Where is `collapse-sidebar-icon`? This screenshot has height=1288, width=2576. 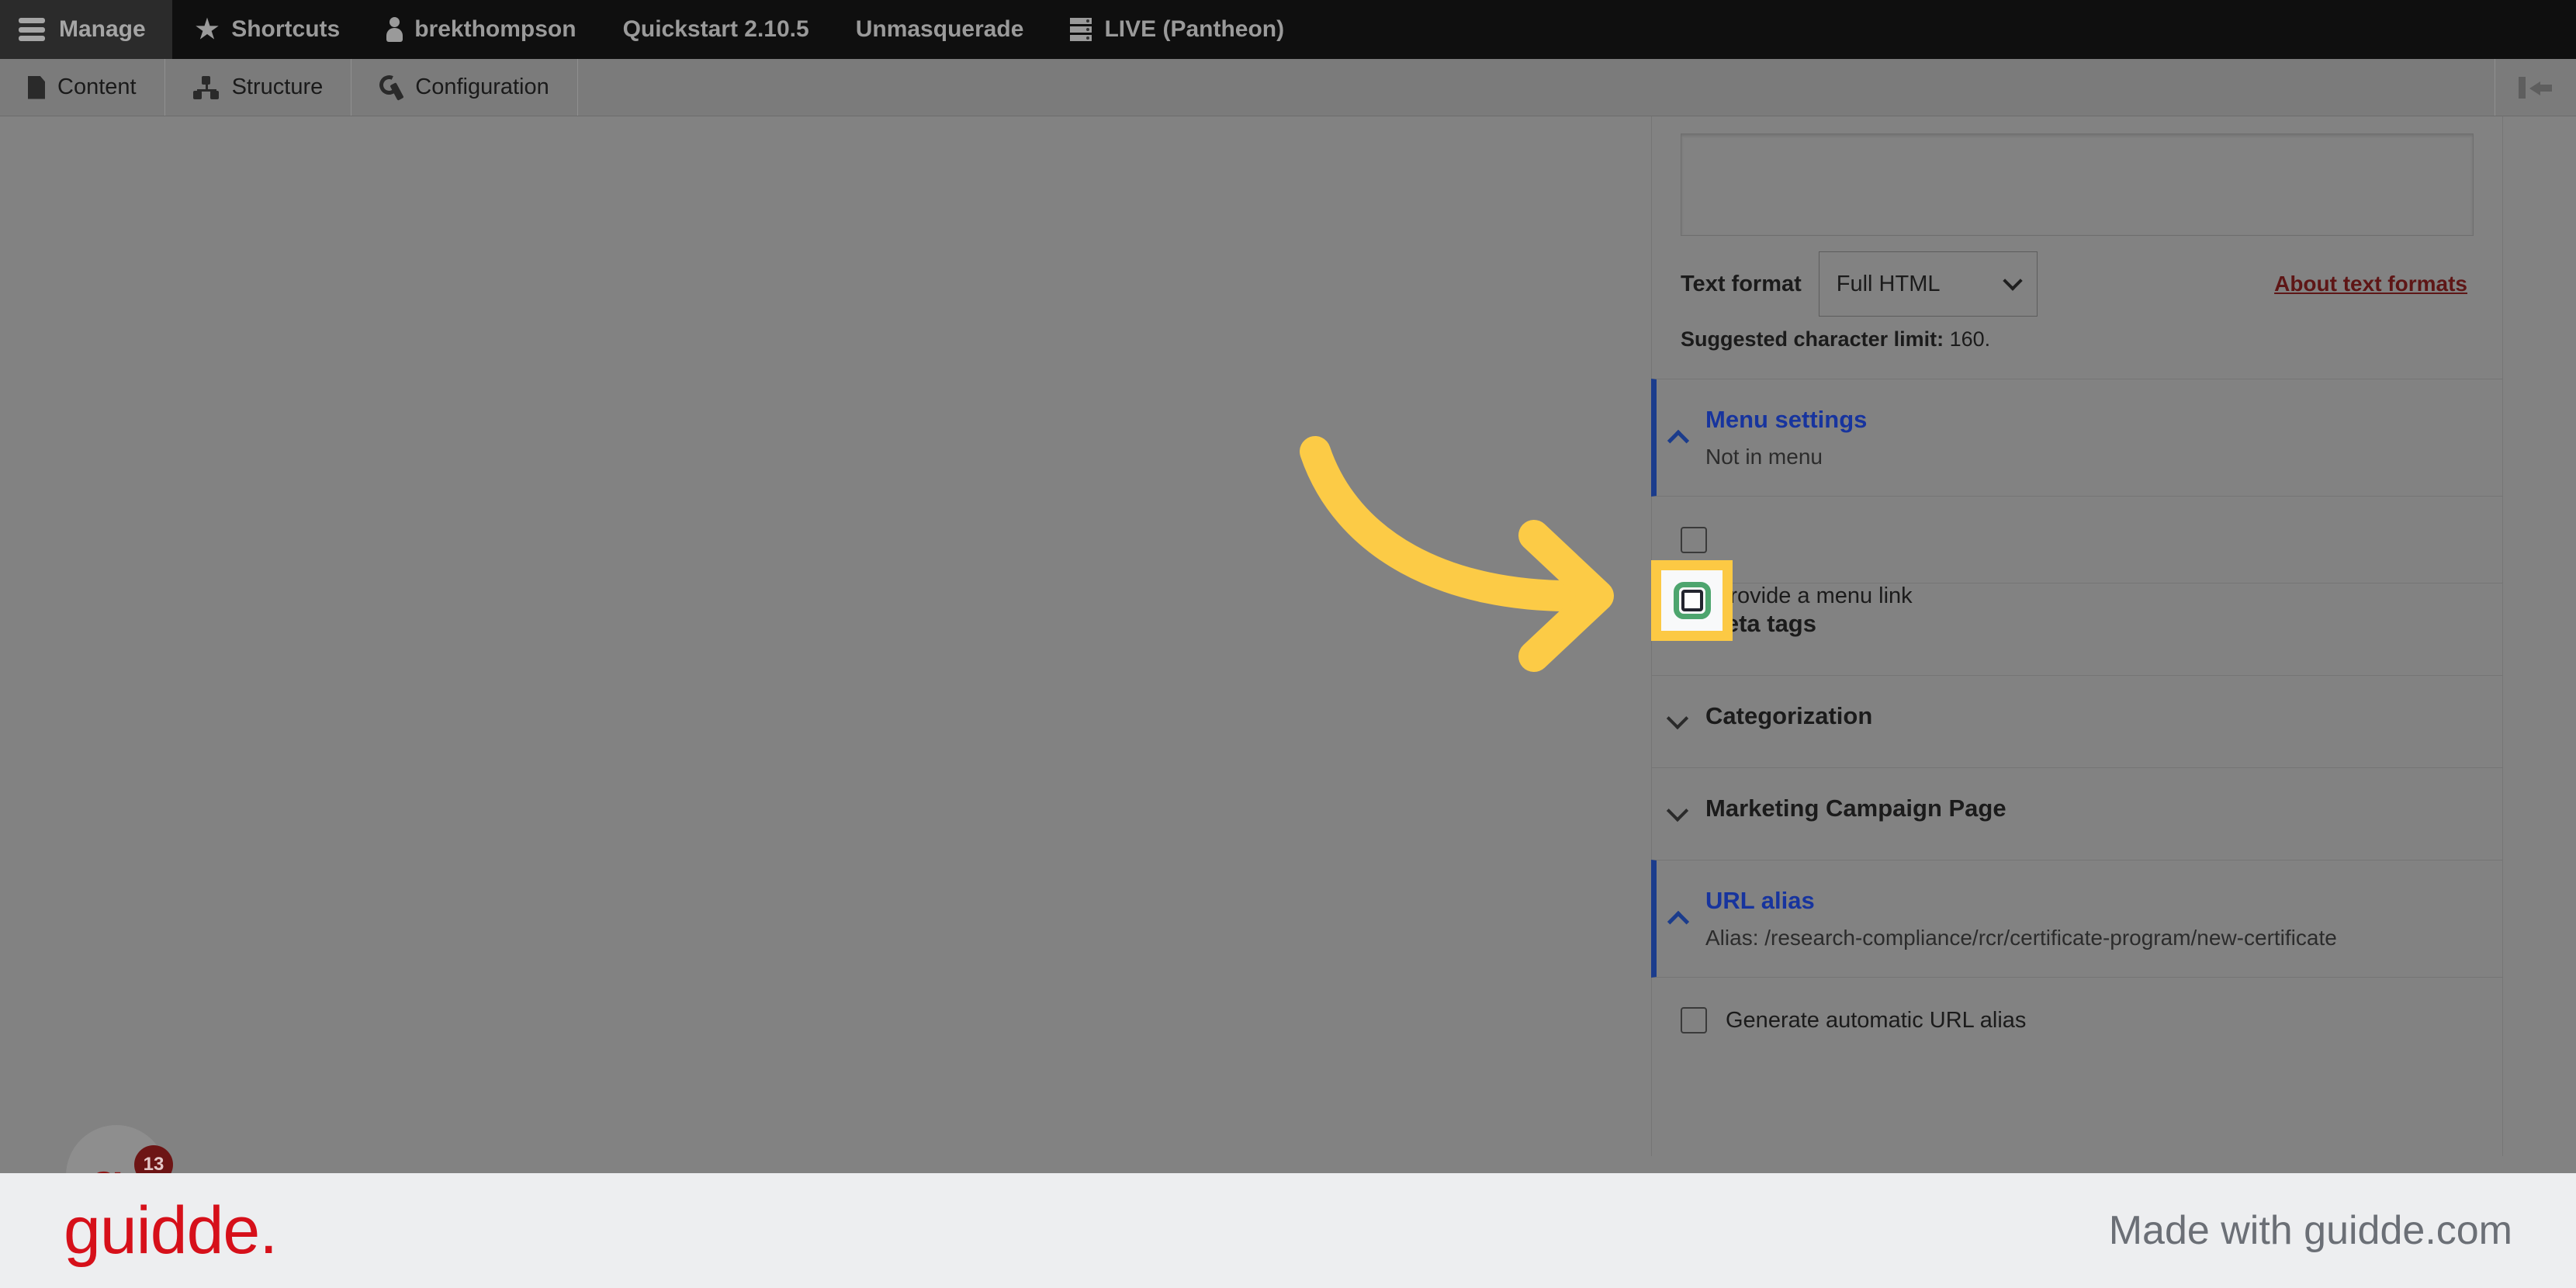 collapse-sidebar-icon is located at coordinates (2536, 87).